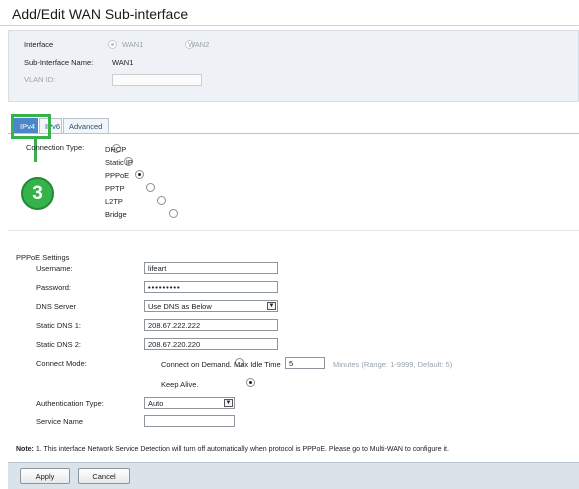  Describe the element at coordinates (56, 306) in the screenshot. I see `dns-server-label: DNS Server` at that location.